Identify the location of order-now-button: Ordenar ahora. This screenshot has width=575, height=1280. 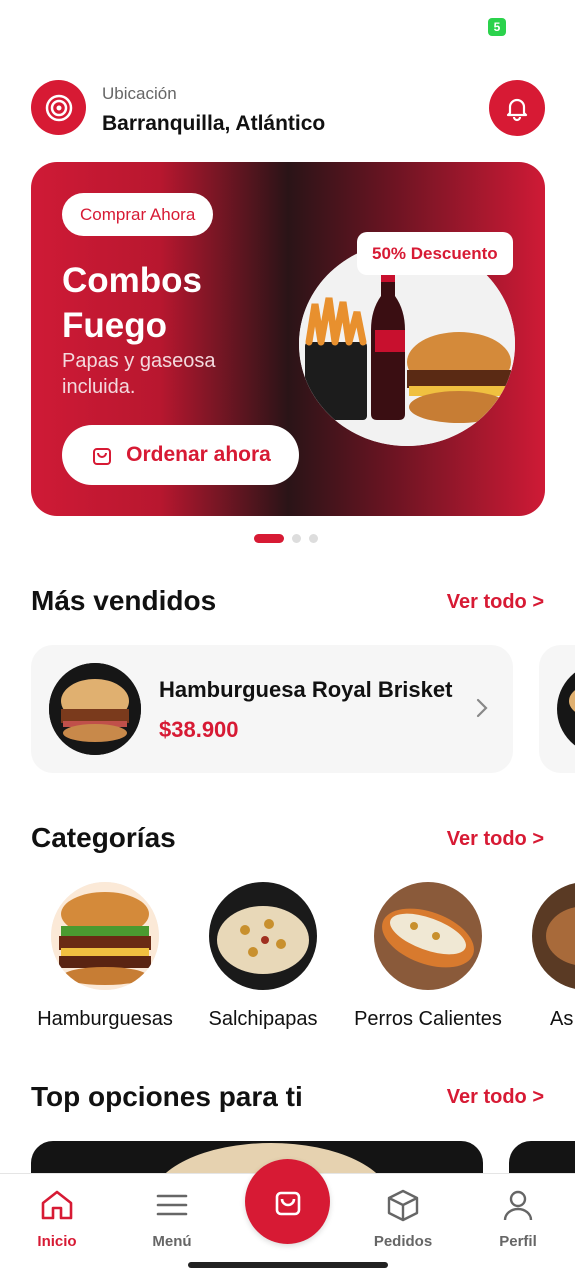
(180, 455).